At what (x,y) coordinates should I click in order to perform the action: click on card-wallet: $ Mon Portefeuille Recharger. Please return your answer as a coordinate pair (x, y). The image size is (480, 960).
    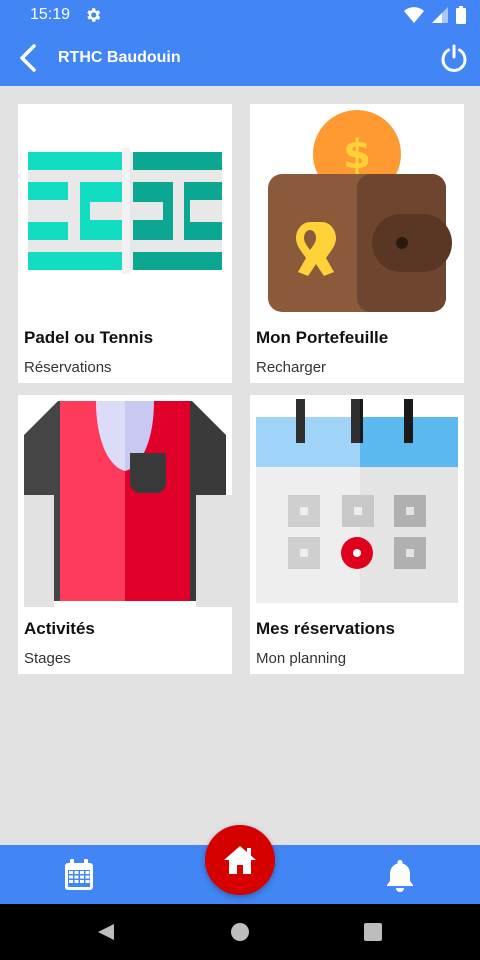
    Looking at the image, I should click on (357, 243).